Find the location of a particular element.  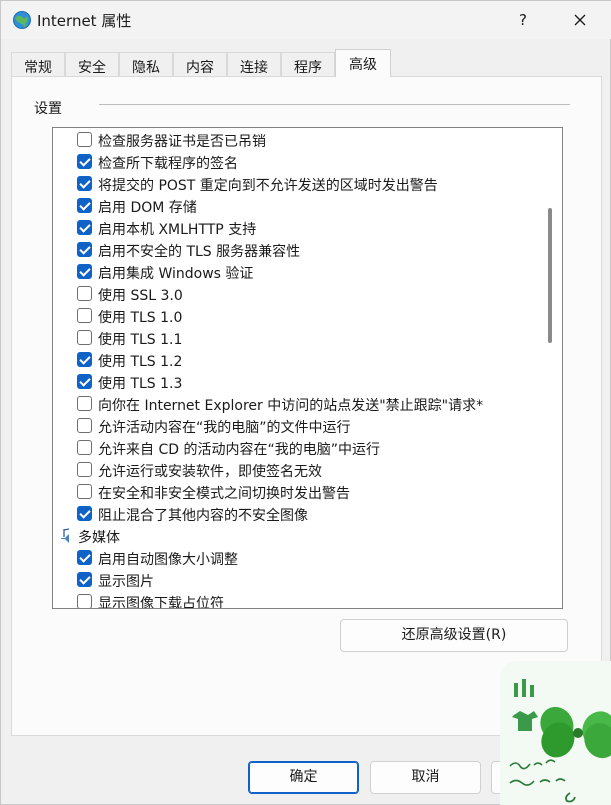

setting-label: 在安全和非安全模式之间切换时发出警告 is located at coordinates (224, 494).